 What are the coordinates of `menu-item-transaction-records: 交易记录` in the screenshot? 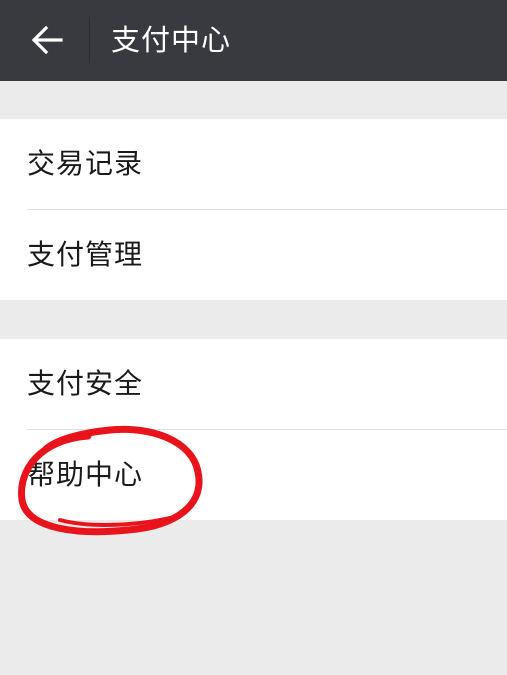 It's located at (253, 164).